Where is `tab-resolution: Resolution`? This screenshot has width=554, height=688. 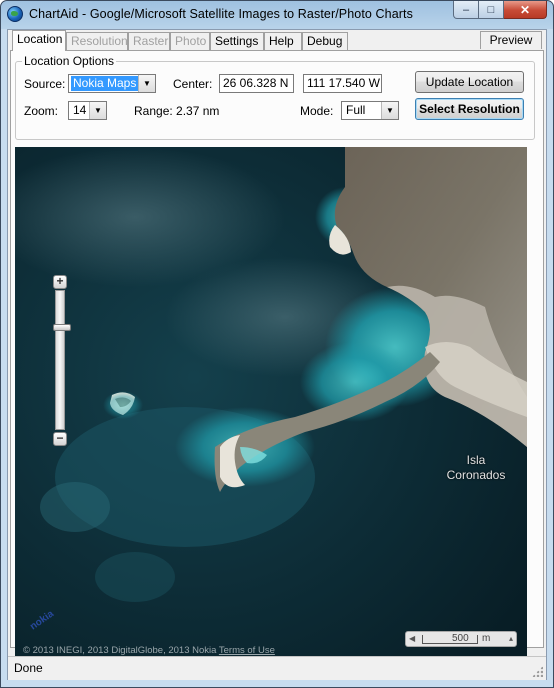
tab-resolution: Resolution is located at coordinates (97, 41).